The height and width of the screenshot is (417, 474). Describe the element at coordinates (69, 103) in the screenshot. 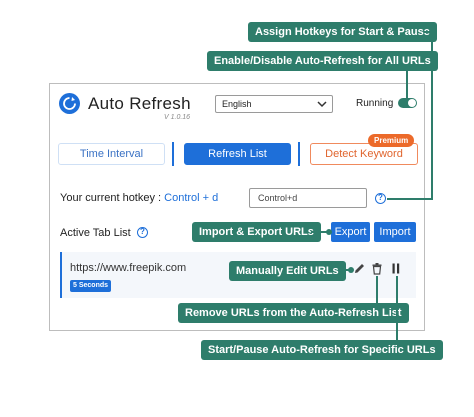

I see `refresh-logo-icon` at that location.